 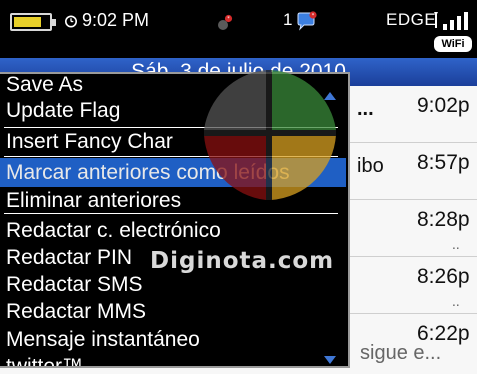 I want to click on battery-icon, so click(x=33, y=22).